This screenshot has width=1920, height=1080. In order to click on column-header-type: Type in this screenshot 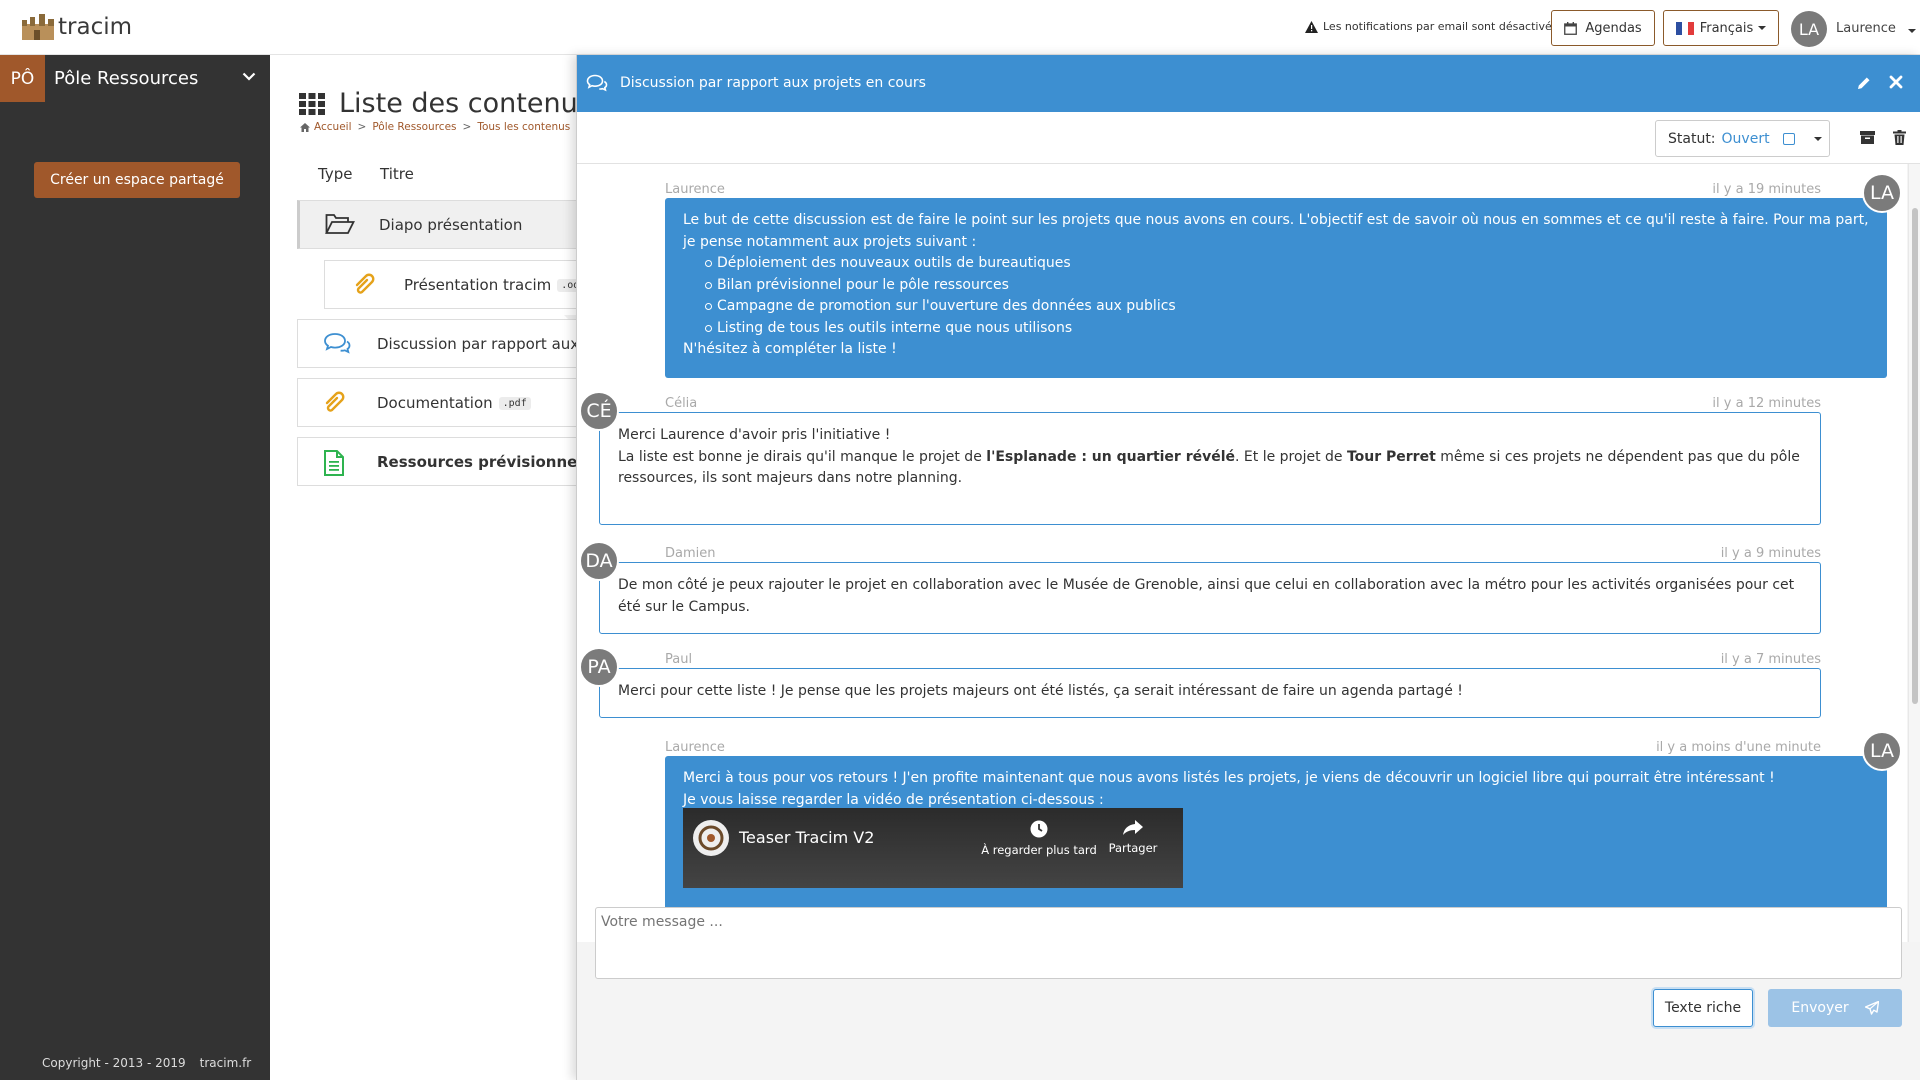, I will do `click(335, 174)`.